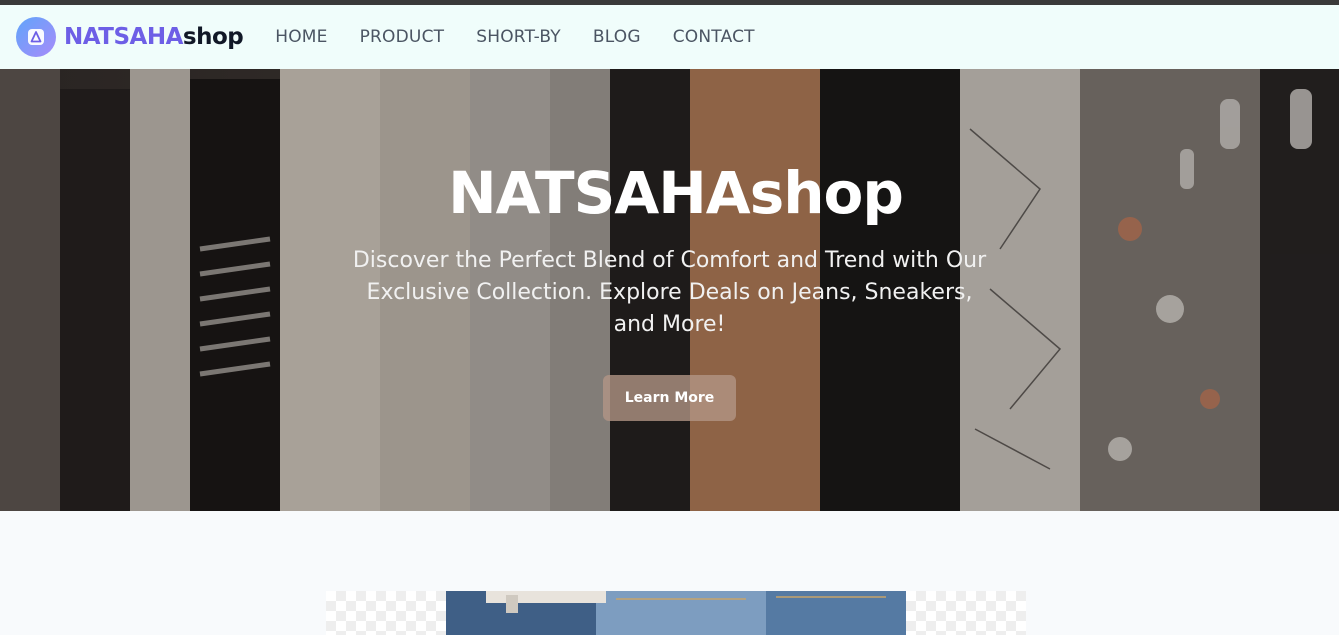 This screenshot has height=635, width=1339. I want to click on nav-link-short-by: SHORT-BY, so click(518, 37).